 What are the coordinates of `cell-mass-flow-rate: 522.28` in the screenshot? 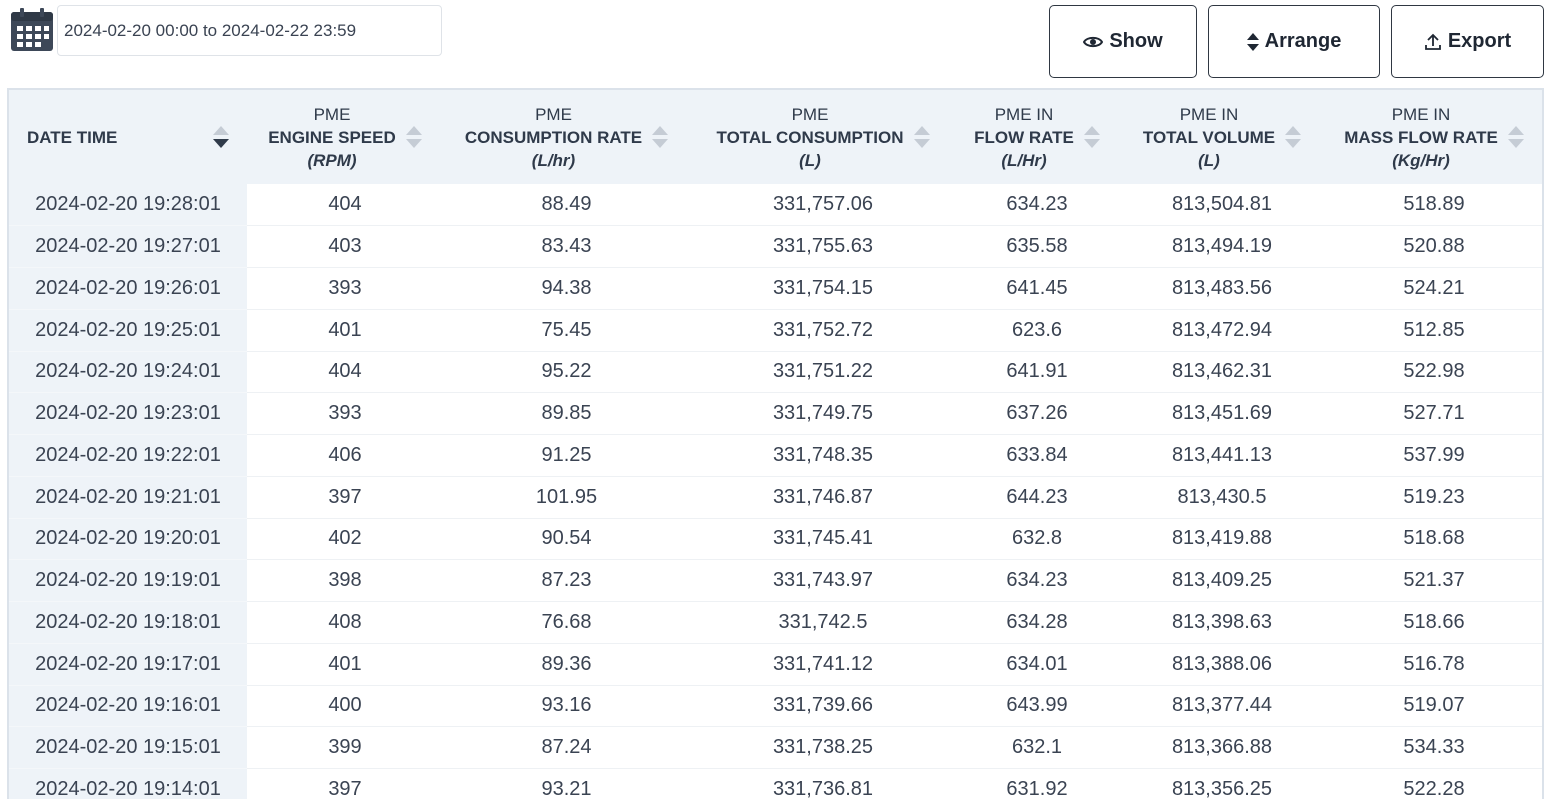 It's located at (1434, 783).